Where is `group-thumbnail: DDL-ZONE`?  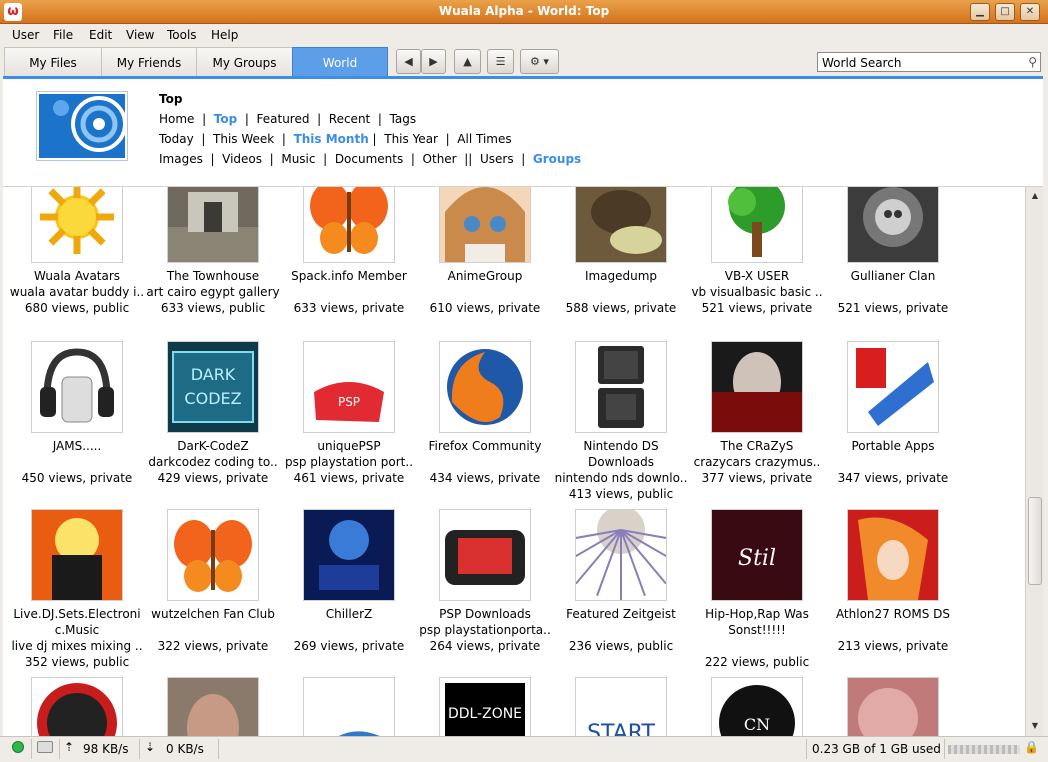
group-thumbnail: DDL-ZONE is located at coordinates (485, 706).